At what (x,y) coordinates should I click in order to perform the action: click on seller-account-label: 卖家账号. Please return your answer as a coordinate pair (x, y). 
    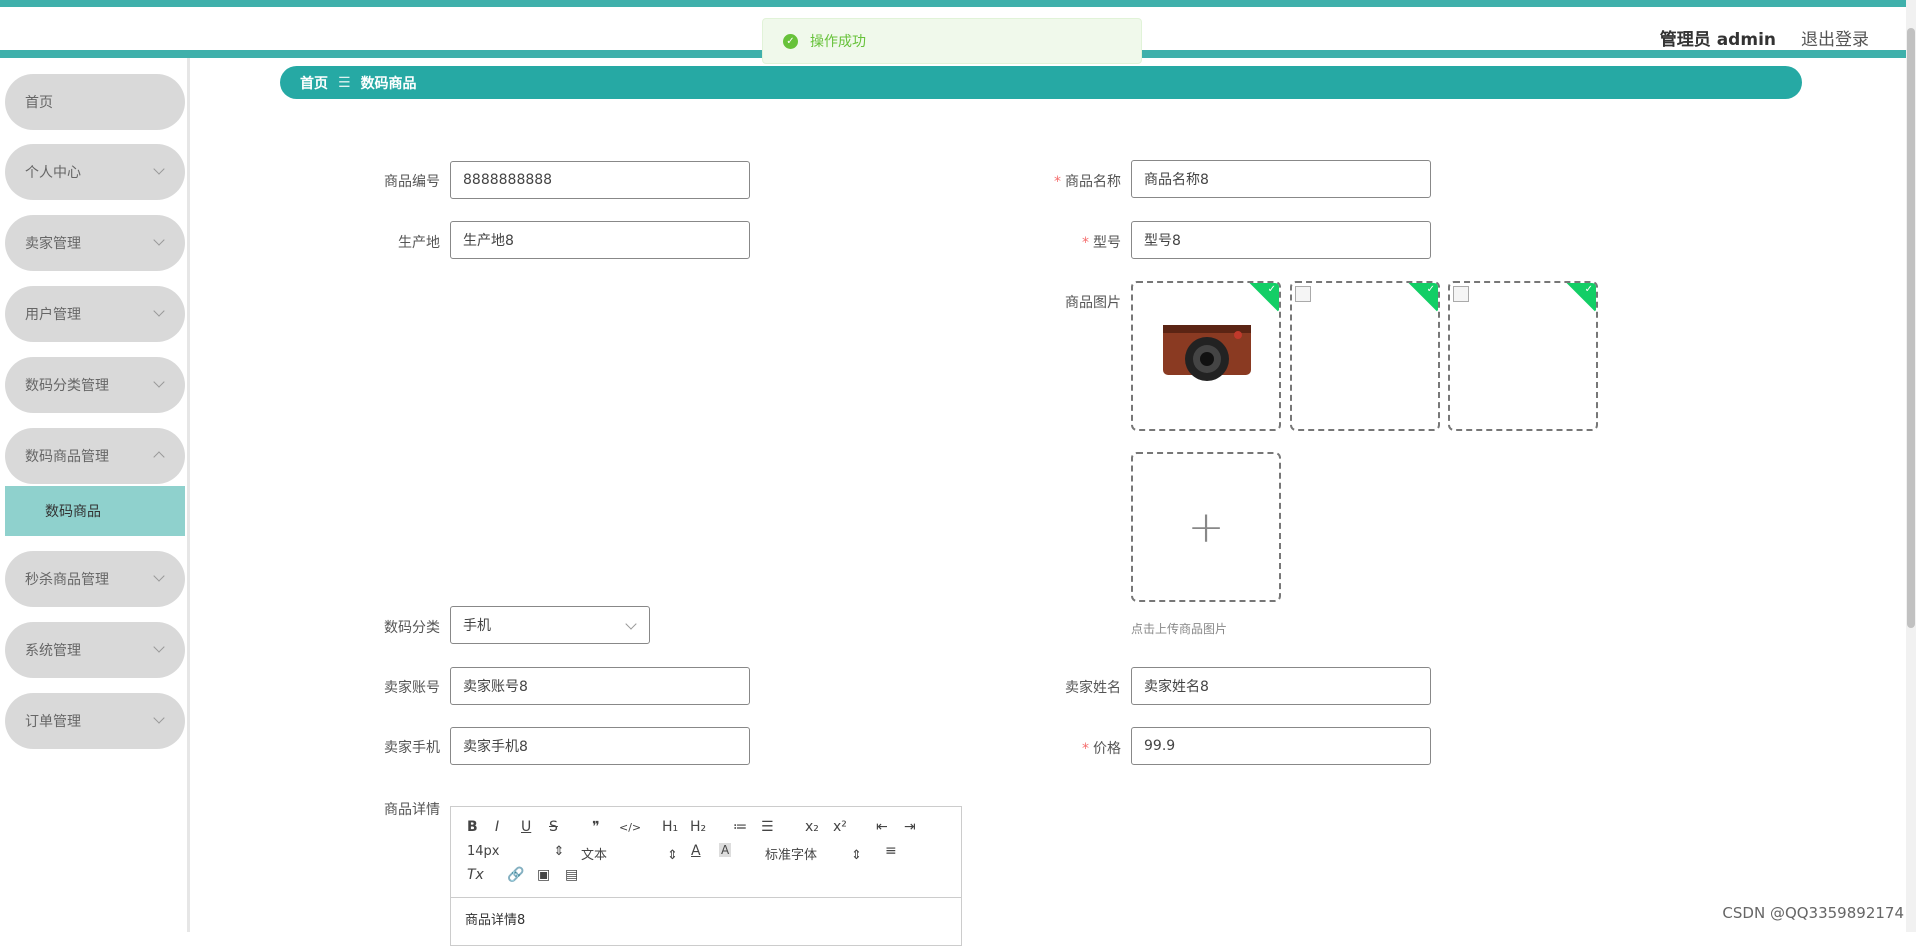
    Looking at the image, I should click on (412, 688).